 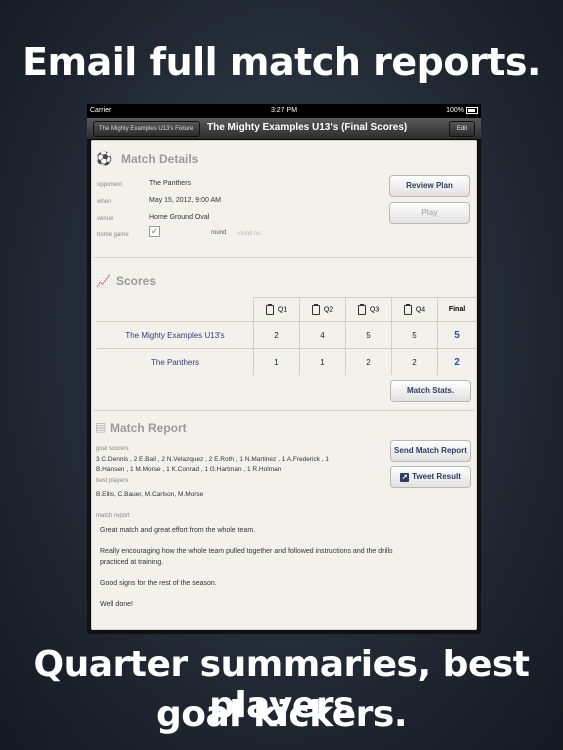 What do you see at coordinates (430, 451) in the screenshot?
I see `send-match-report-button: Send Match Report` at bounding box center [430, 451].